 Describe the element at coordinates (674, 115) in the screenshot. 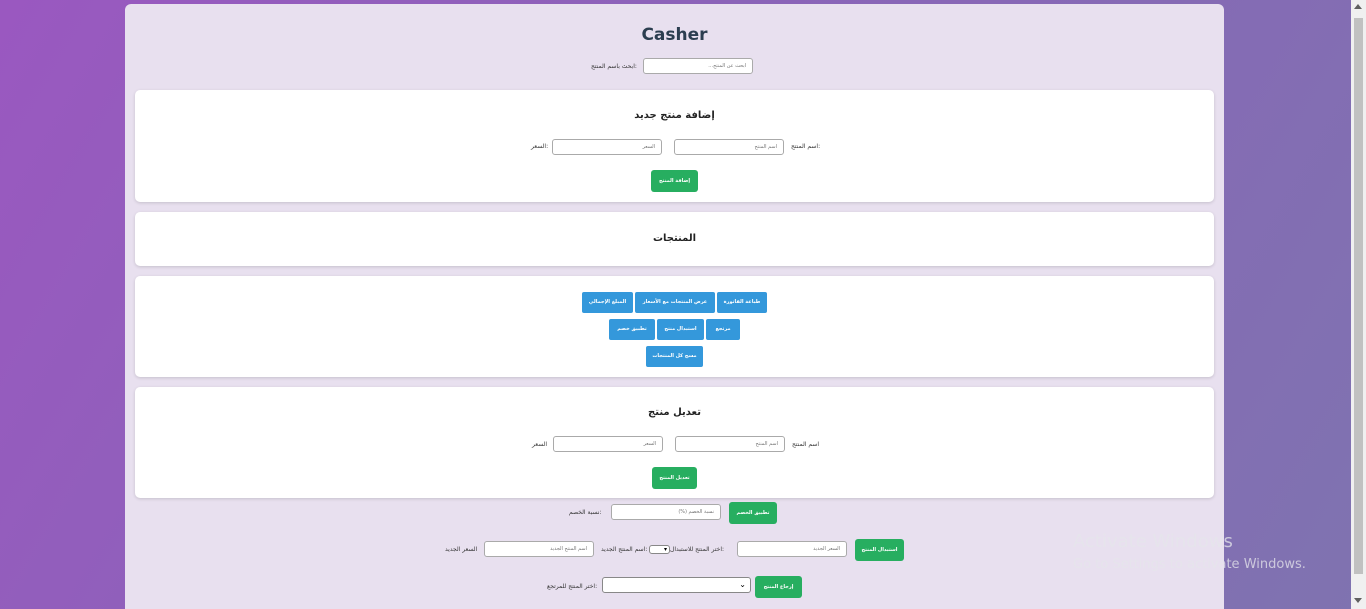

I see `add-product-heading: إضافة منتج جديد` at that location.